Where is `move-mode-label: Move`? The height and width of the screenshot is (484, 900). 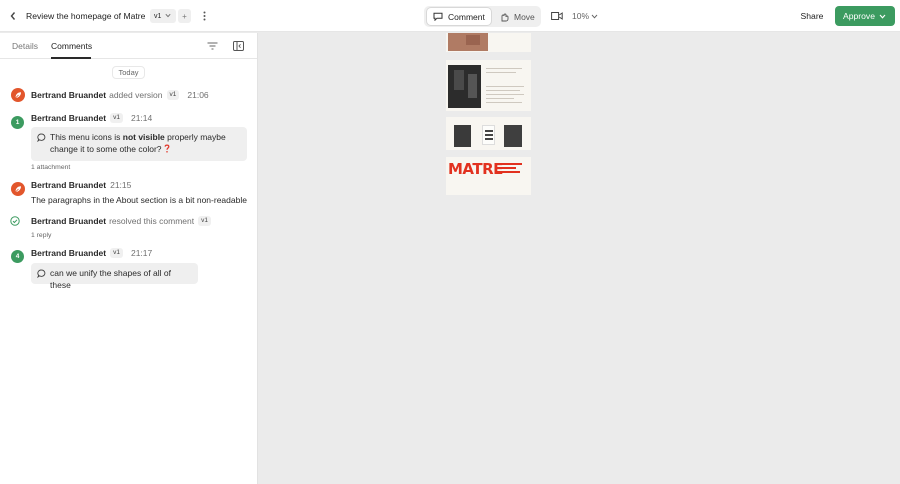
move-mode-label: Move is located at coordinates (524, 16).